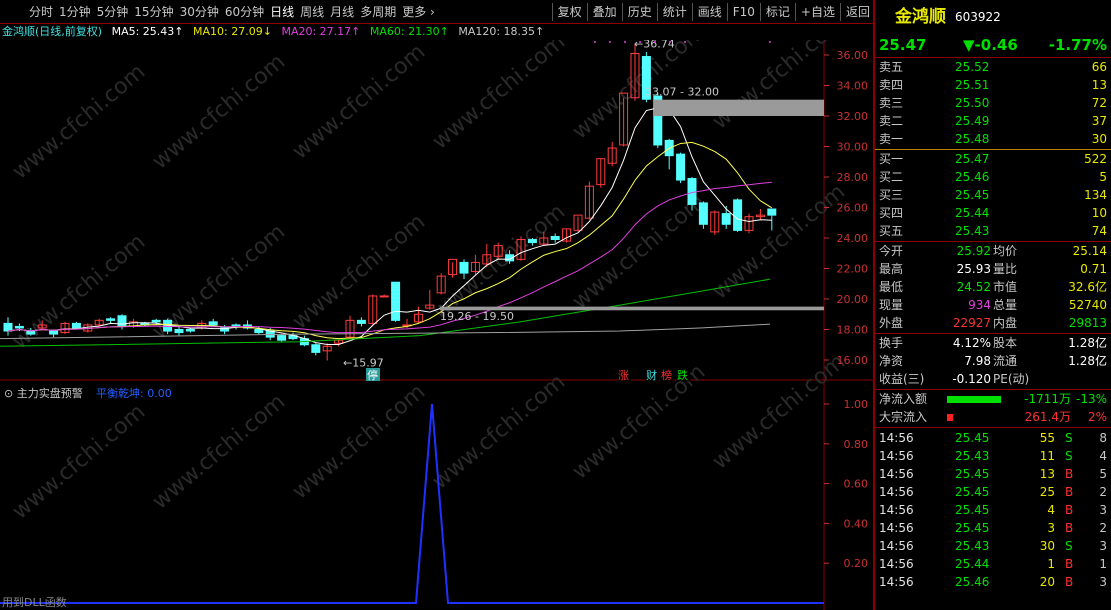  I want to click on flow-pct: 2%, so click(1097, 417).